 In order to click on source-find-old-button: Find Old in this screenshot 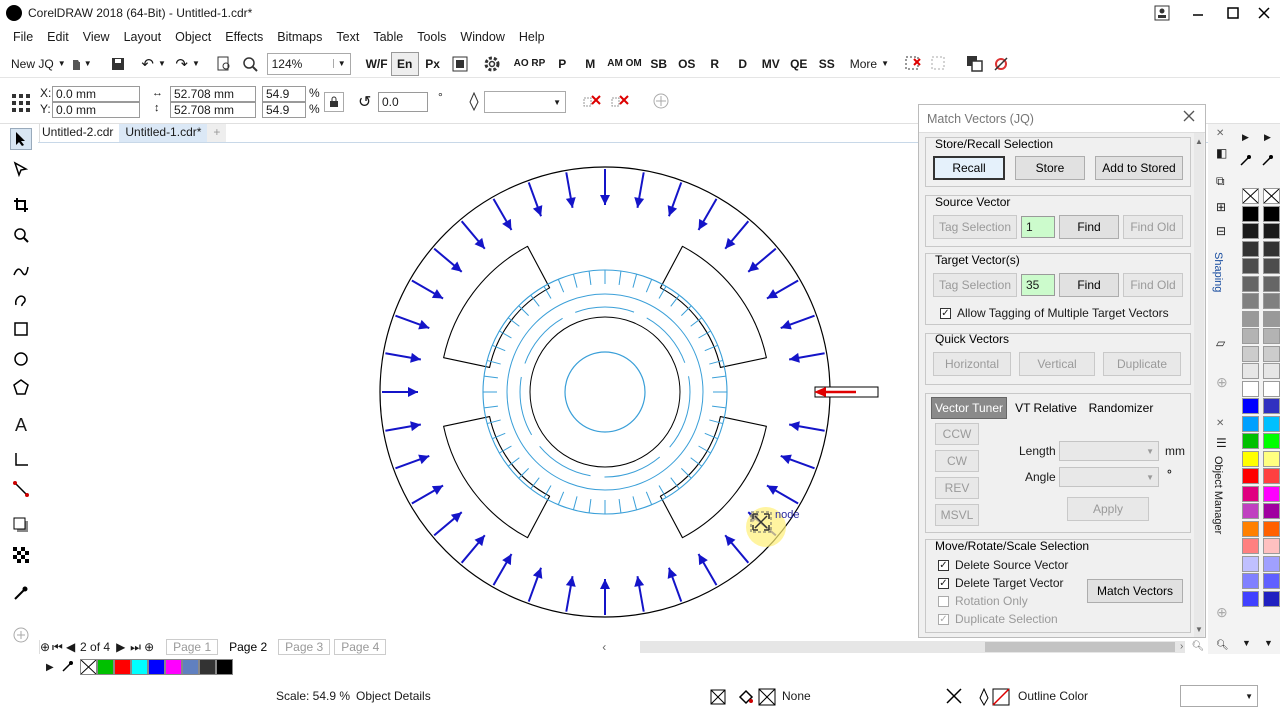, I will do `click(1153, 227)`.